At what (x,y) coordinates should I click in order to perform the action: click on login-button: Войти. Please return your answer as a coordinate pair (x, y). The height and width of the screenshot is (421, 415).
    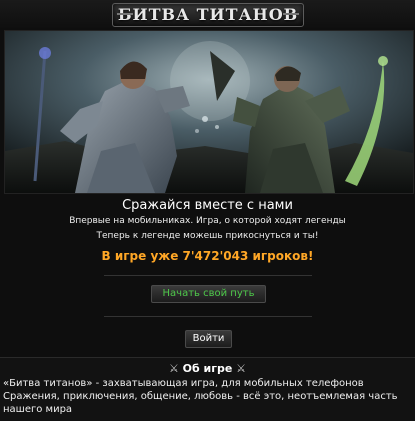
    Looking at the image, I should click on (208, 339).